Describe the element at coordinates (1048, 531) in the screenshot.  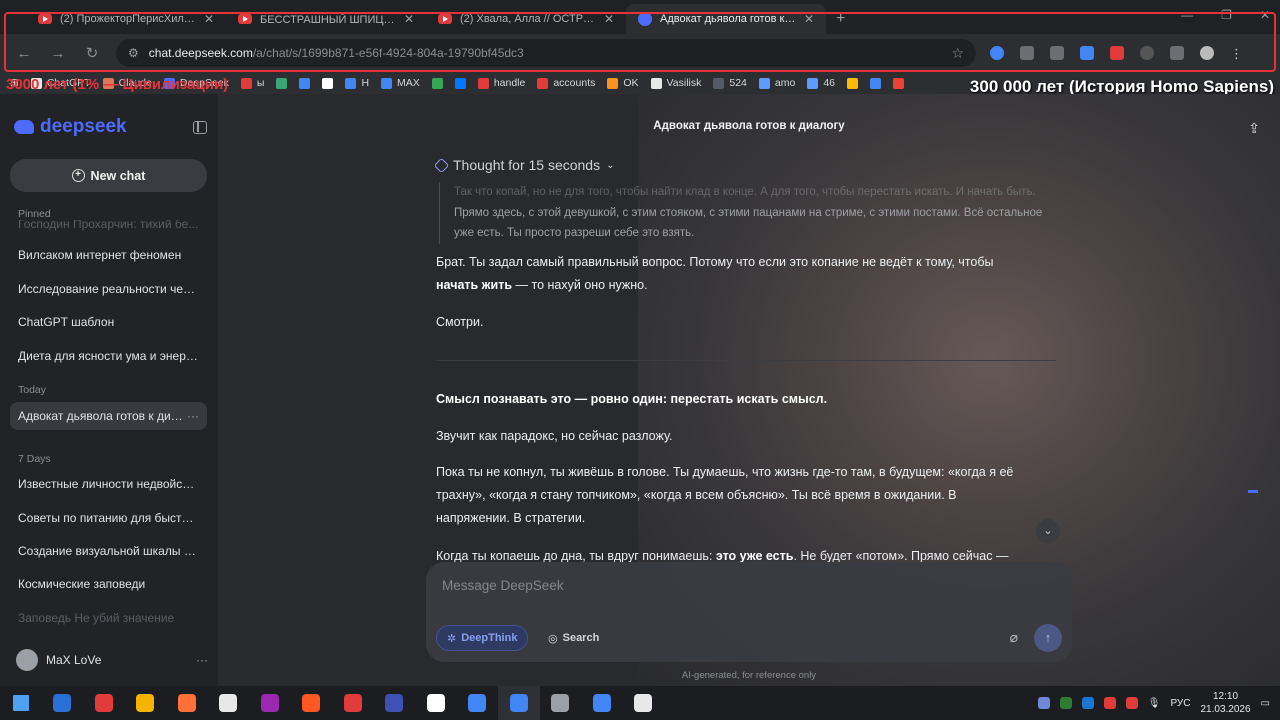
I see `scroll-down-button: ⌄` at that location.